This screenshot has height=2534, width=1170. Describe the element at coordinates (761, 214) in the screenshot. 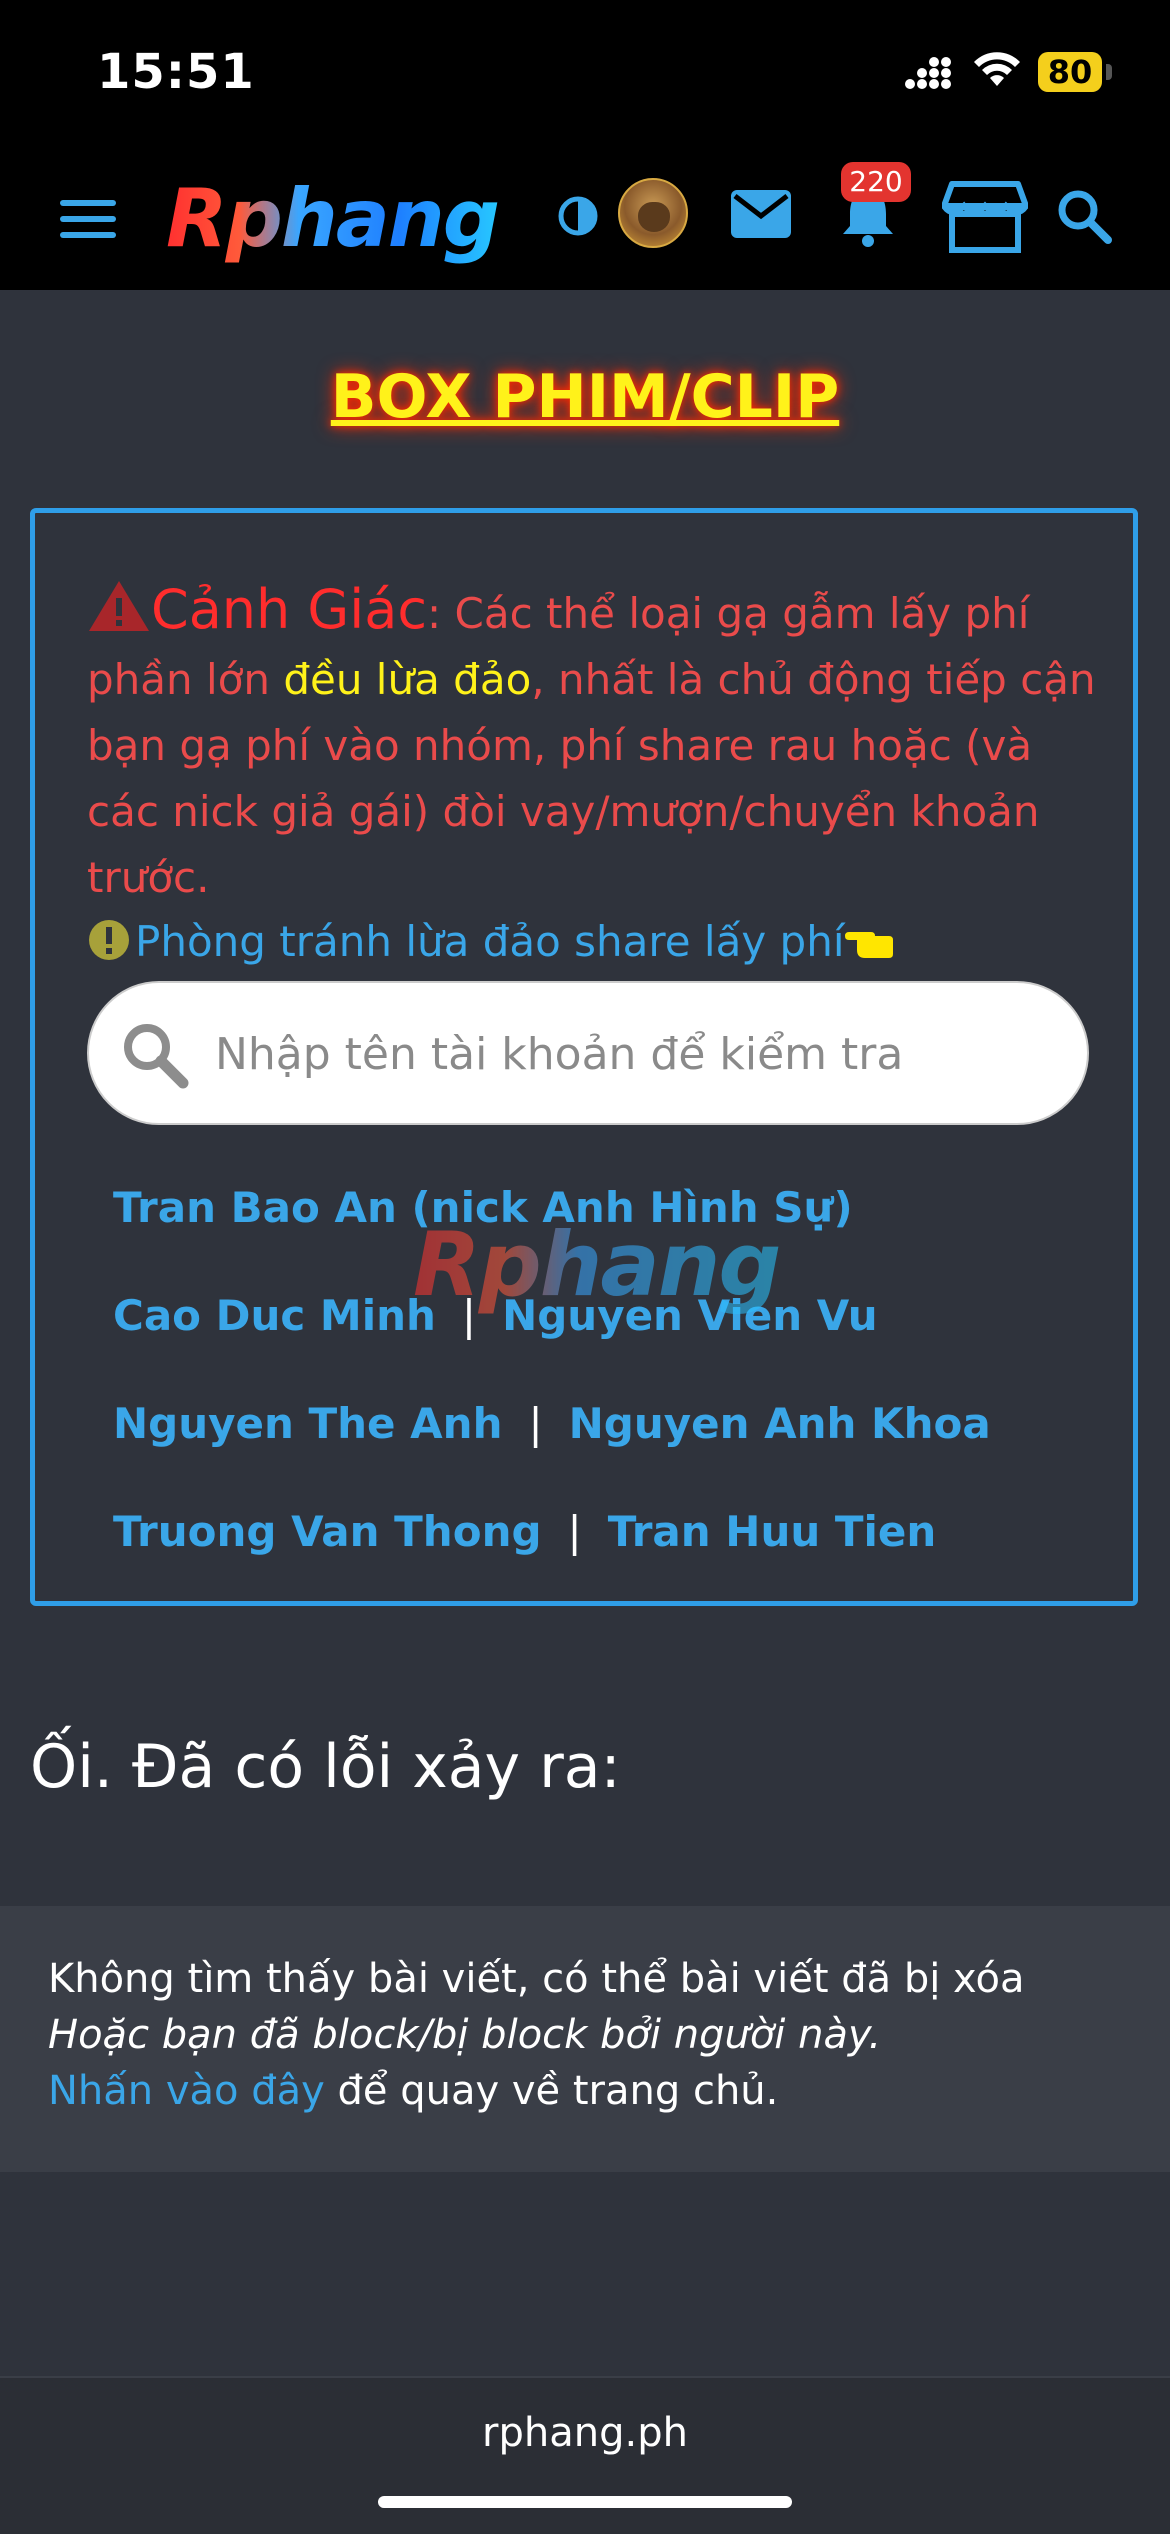

I see `mail-icon` at that location.